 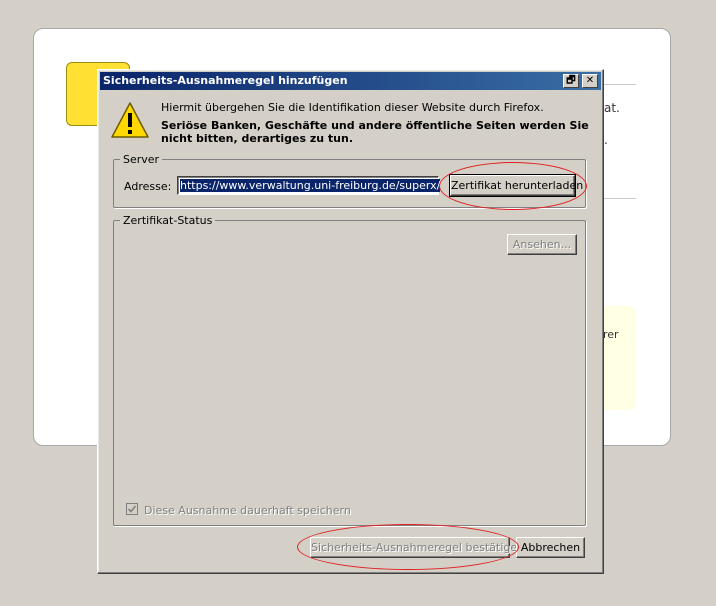 I want to click on permanent-exception-label: Diese Ausnahme dauerhaft speichern, so click(x=247, y=510).